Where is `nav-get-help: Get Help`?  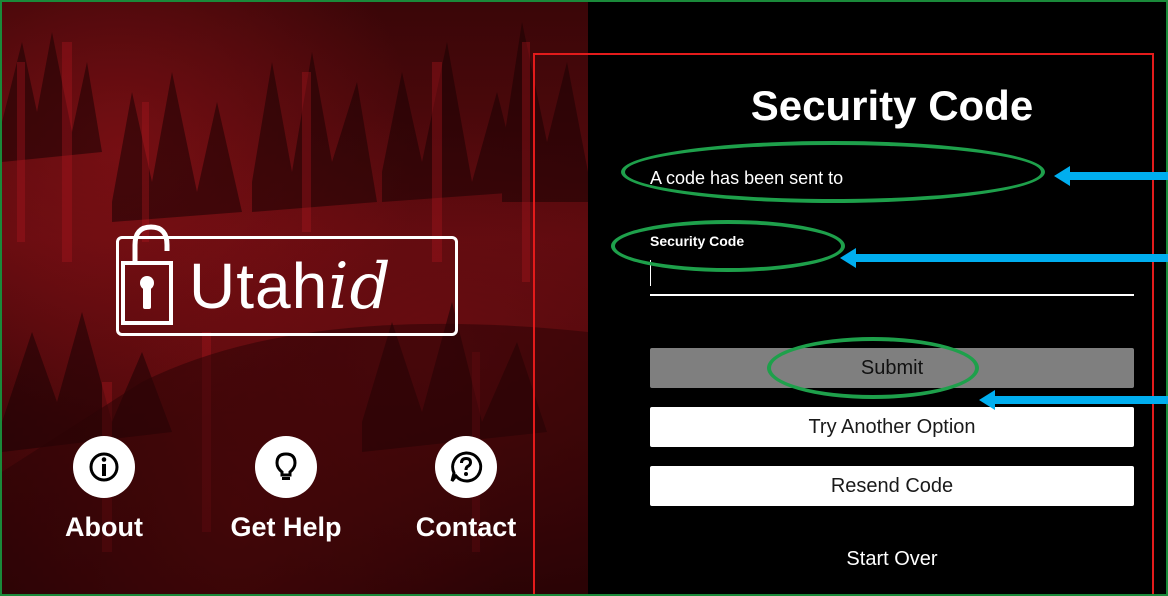 nav-get-help: Get Help is located at coordinates (286, 489).